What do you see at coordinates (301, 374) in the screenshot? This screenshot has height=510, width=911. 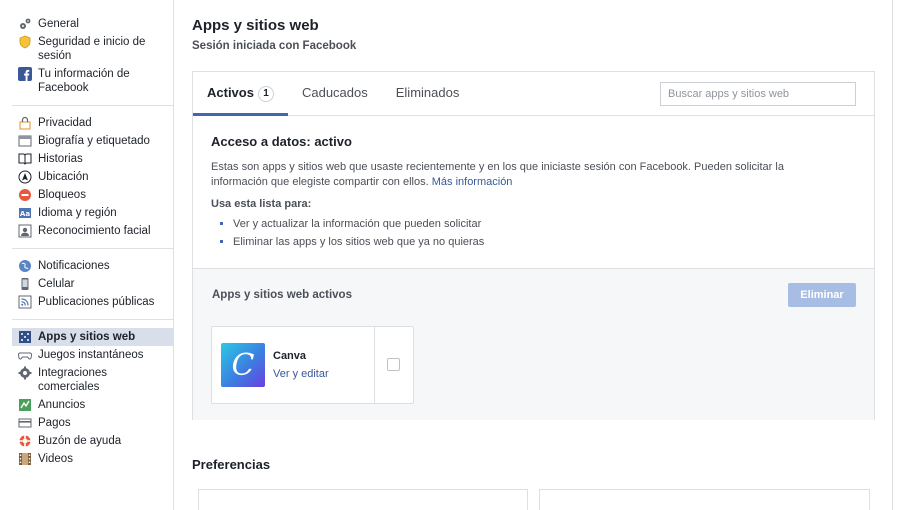 I see `view-edit-link: Ver y editar` at bounding box center [301, 374].